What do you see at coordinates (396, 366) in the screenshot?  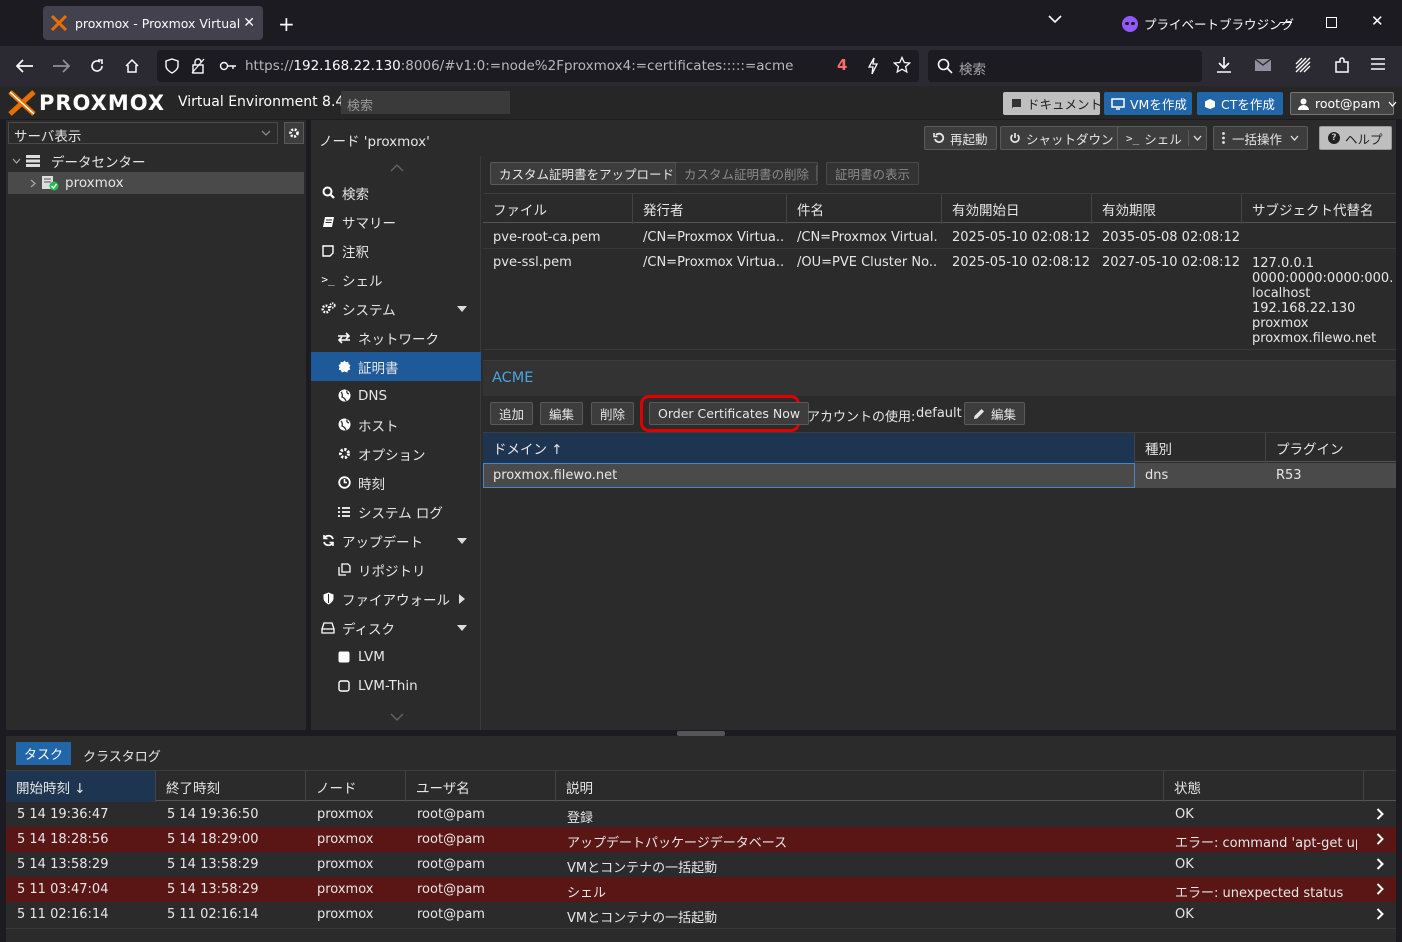 I see `nav-certificates: 証明書` at bounding box center [396, 366].